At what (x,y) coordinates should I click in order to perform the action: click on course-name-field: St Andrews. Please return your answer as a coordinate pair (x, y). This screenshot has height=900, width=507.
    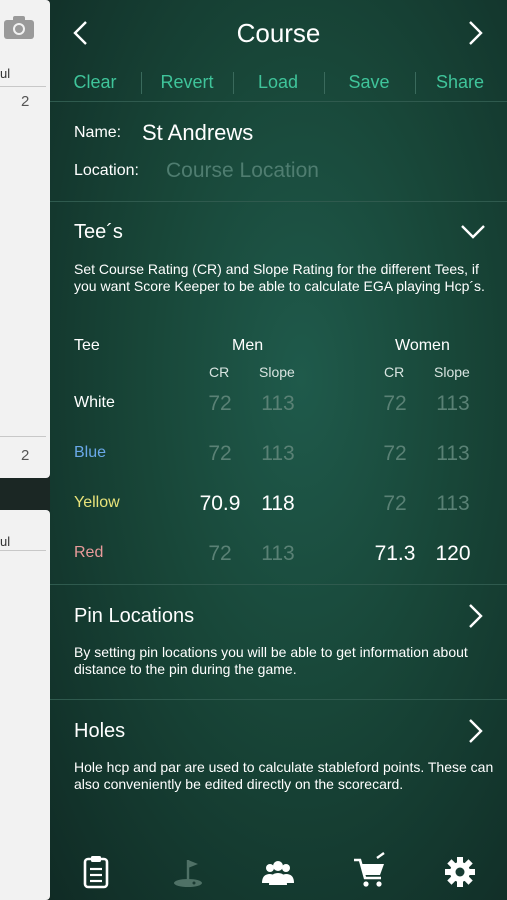
    Looking at the image, I should click on (197, 133).